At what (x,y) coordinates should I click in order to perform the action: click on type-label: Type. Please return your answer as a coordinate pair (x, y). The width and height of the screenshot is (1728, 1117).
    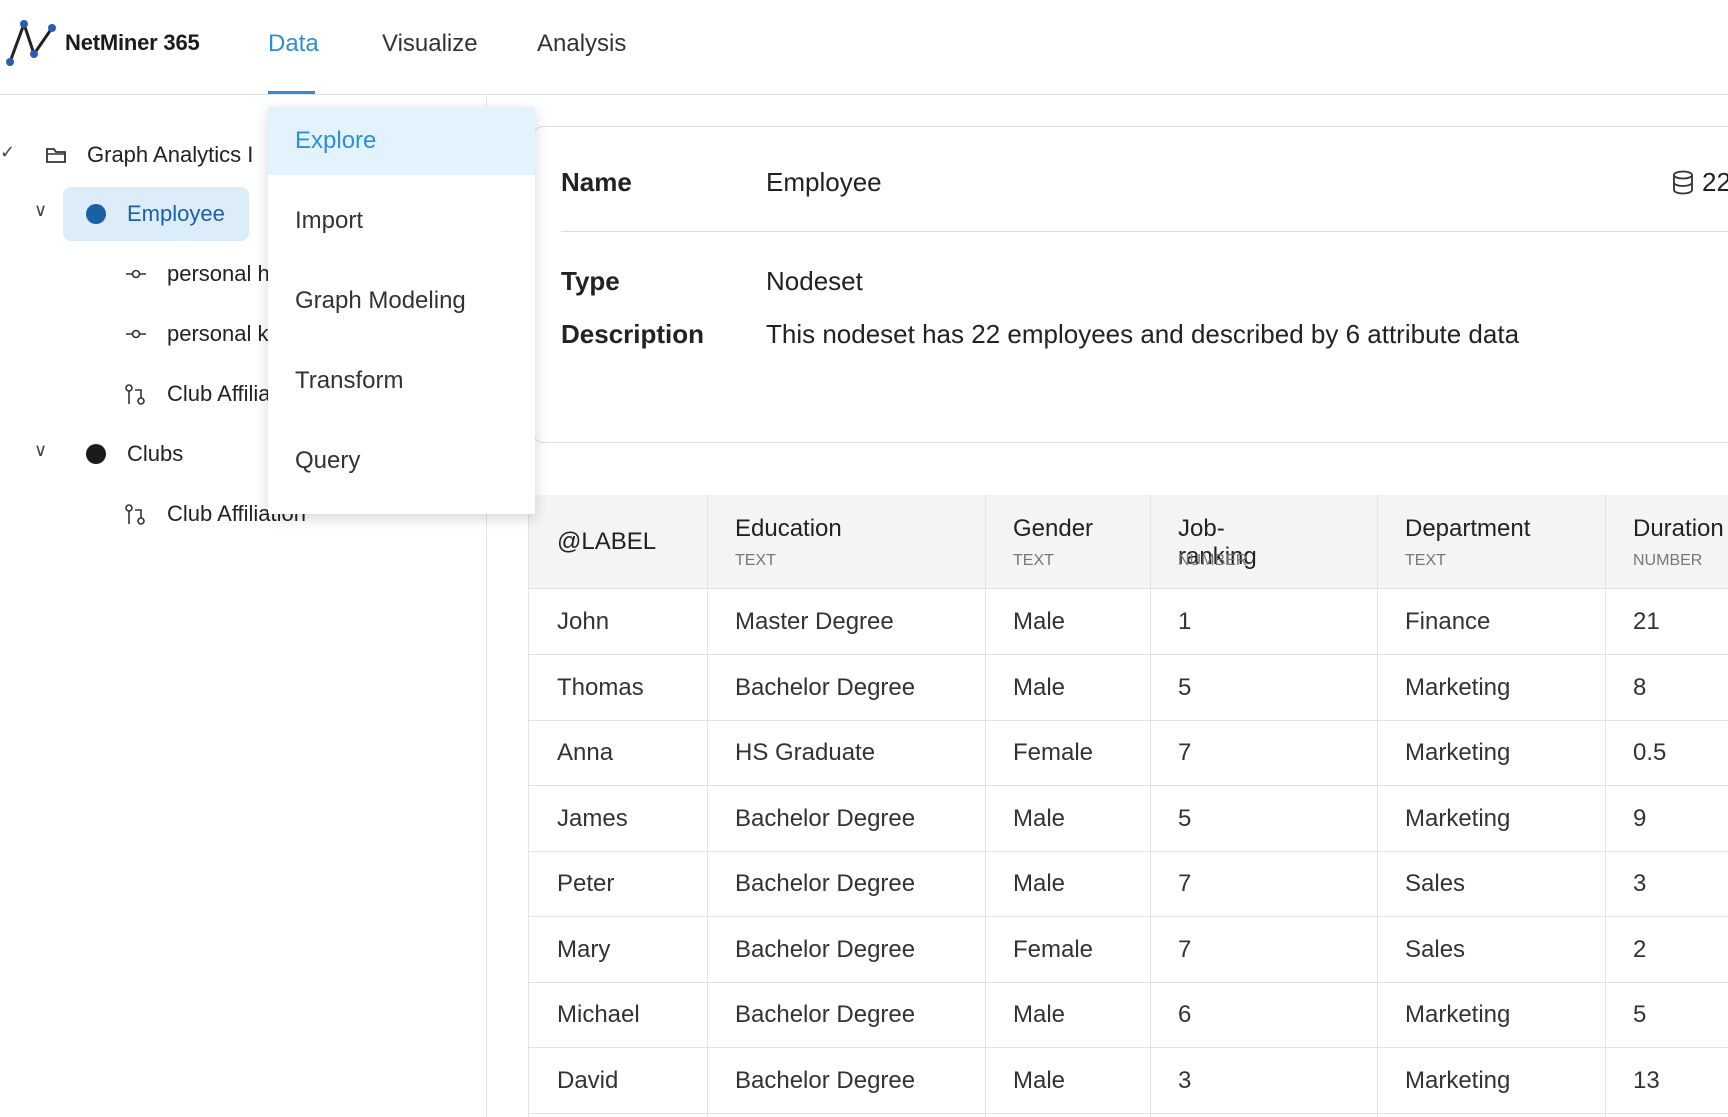
    Looking at the image, I should click on (590, 281).